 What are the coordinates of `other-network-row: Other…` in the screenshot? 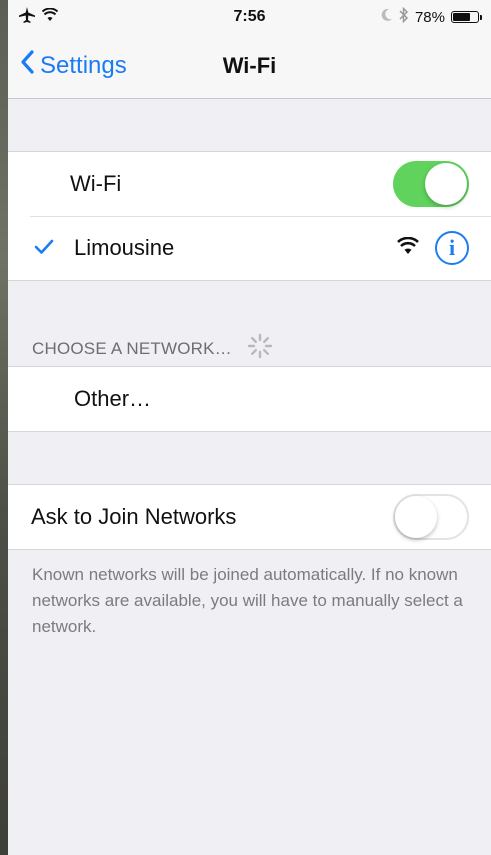 It's located at (249, 399).